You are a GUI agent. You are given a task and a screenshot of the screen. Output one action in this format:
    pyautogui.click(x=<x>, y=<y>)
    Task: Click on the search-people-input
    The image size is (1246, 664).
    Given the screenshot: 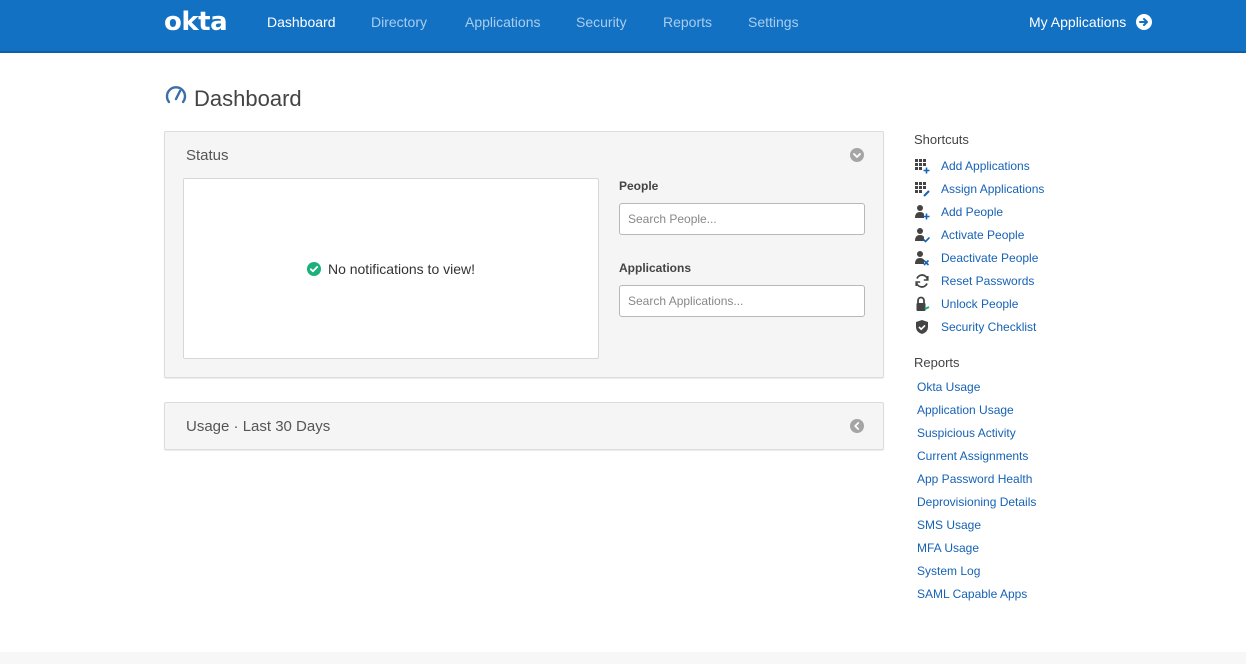 What is the action you would take?
    pyautogui.click(x=742, y=219)
    